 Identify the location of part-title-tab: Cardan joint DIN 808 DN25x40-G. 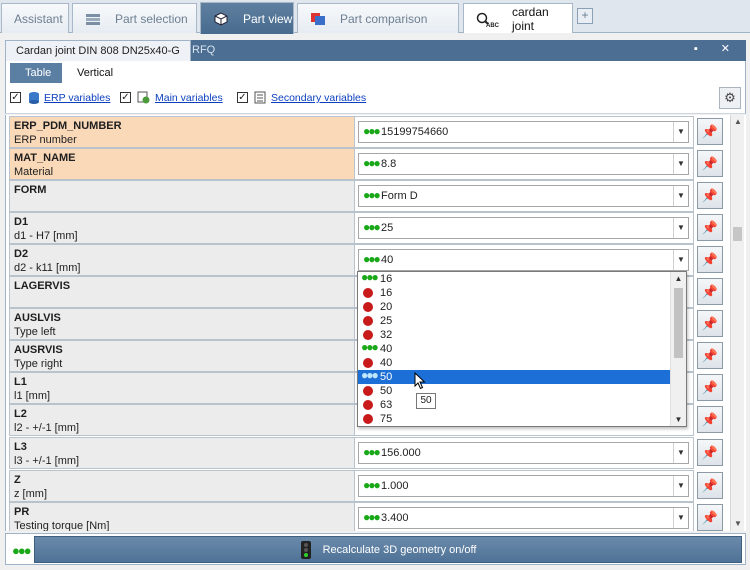
(98, 50).